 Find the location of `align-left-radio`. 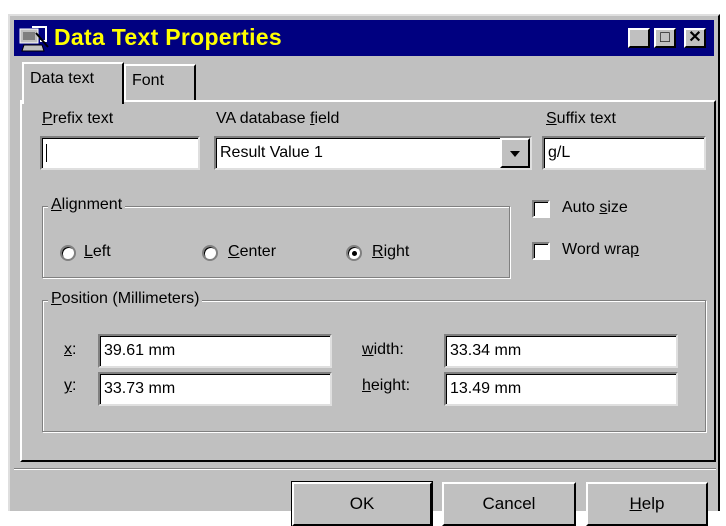

align-left-radio is located at coordinates (68, 253).